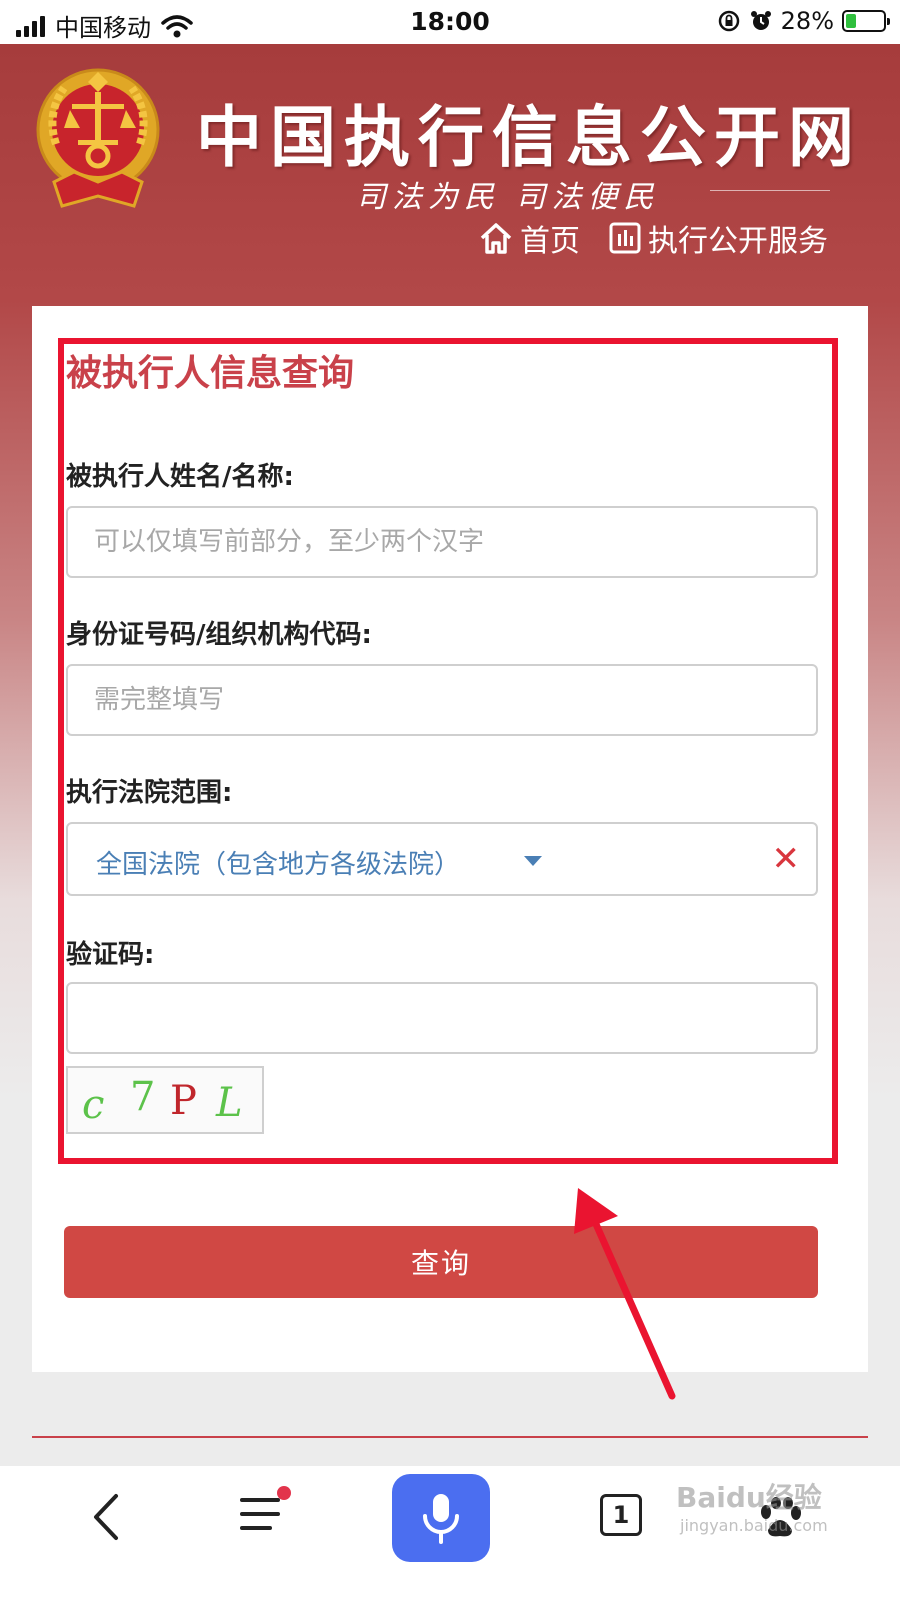 The image size is (900, 1600). I want to click on alarm-icon, so click(760, 20).